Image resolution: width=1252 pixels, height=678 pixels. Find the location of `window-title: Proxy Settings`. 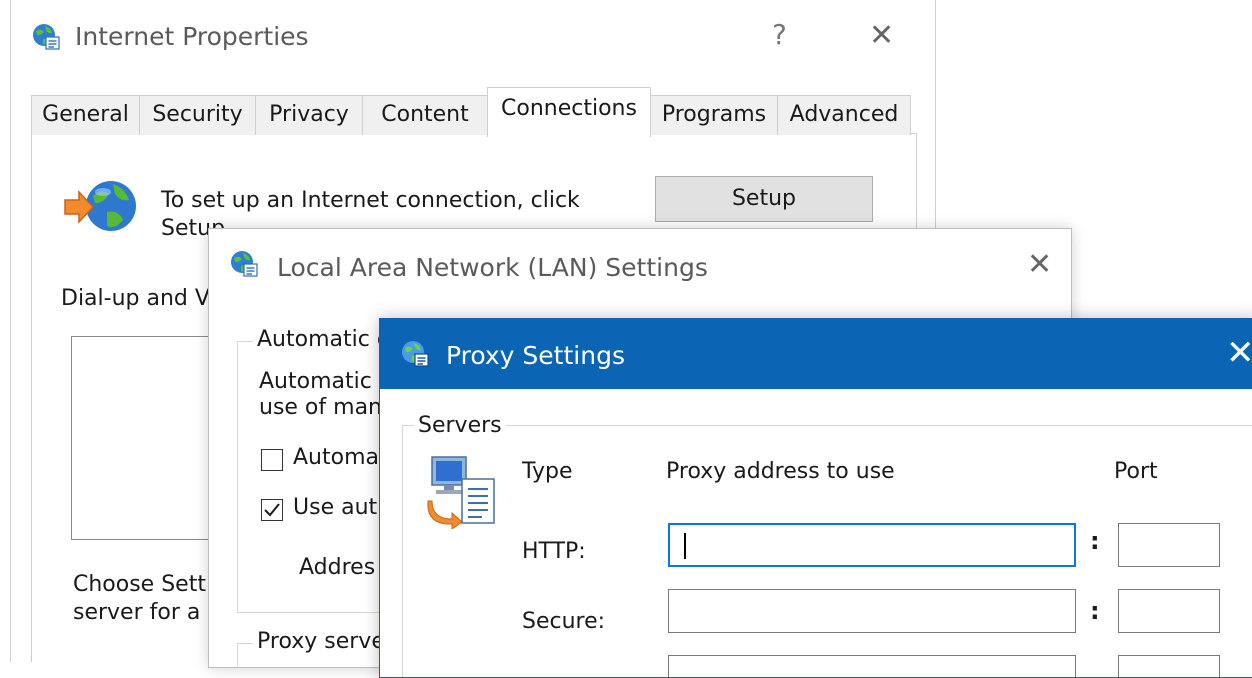

window-title: Proxy Settings is located at coordinates (535, 355).